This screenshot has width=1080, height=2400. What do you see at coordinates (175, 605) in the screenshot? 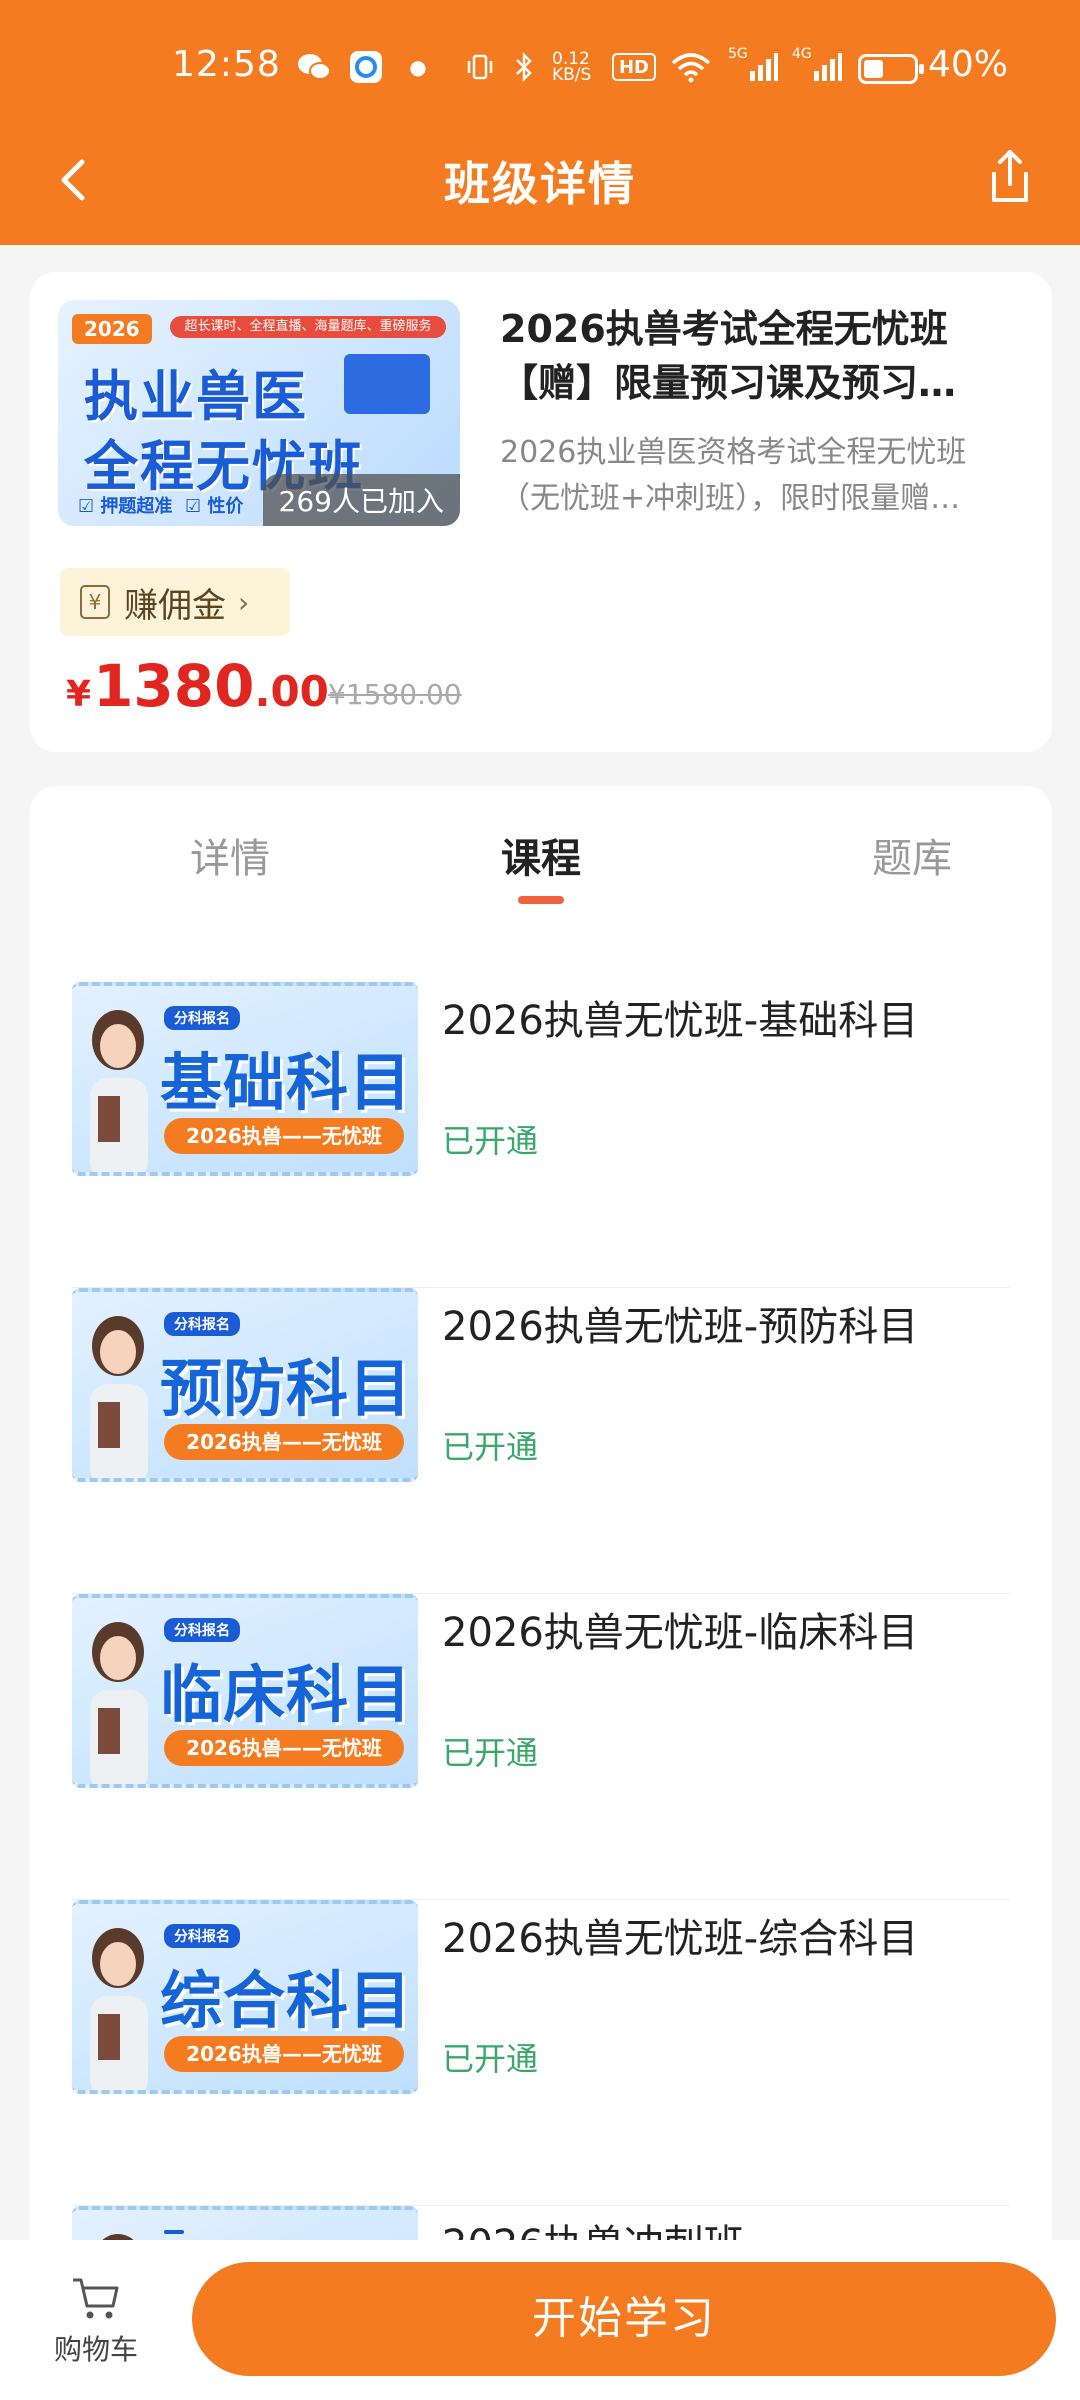
I see `earn-commission-label: 赚佣金` at bounding box center [175, 605].